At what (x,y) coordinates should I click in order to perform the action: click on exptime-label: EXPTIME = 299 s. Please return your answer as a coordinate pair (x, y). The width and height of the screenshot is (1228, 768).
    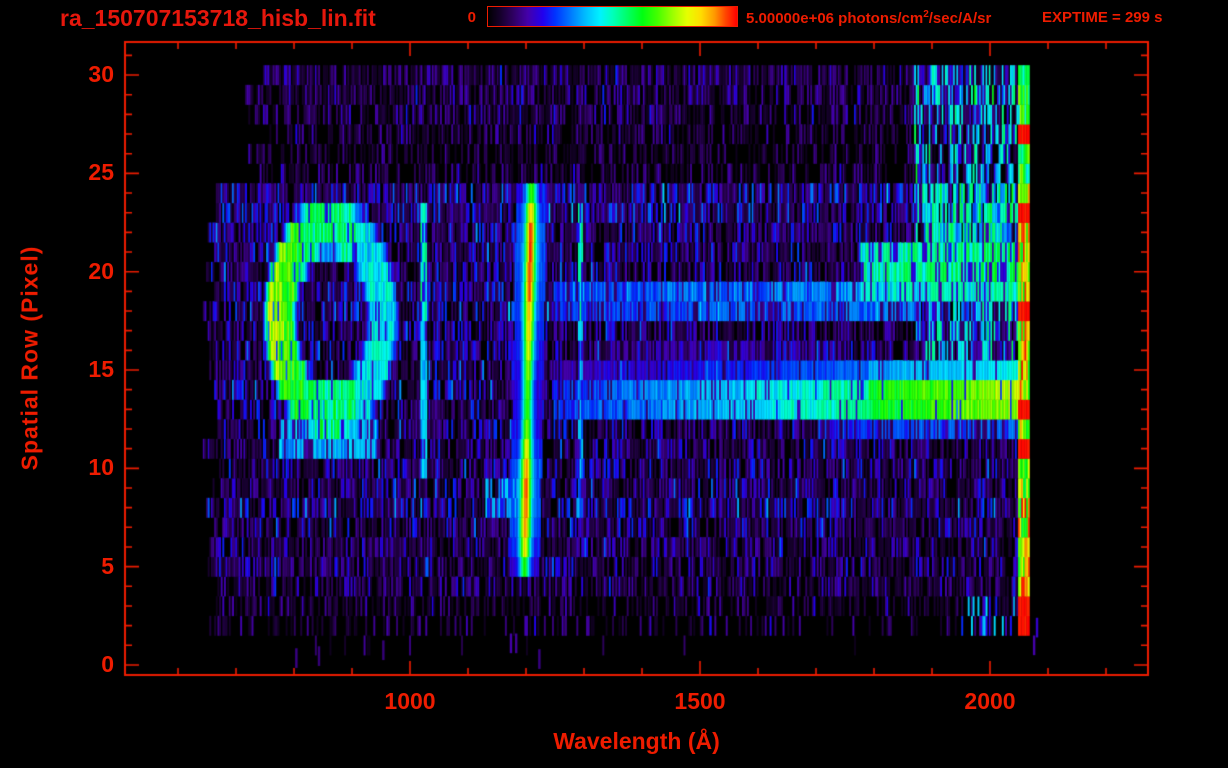
    Looking at the image, I should click on (1102, 17).